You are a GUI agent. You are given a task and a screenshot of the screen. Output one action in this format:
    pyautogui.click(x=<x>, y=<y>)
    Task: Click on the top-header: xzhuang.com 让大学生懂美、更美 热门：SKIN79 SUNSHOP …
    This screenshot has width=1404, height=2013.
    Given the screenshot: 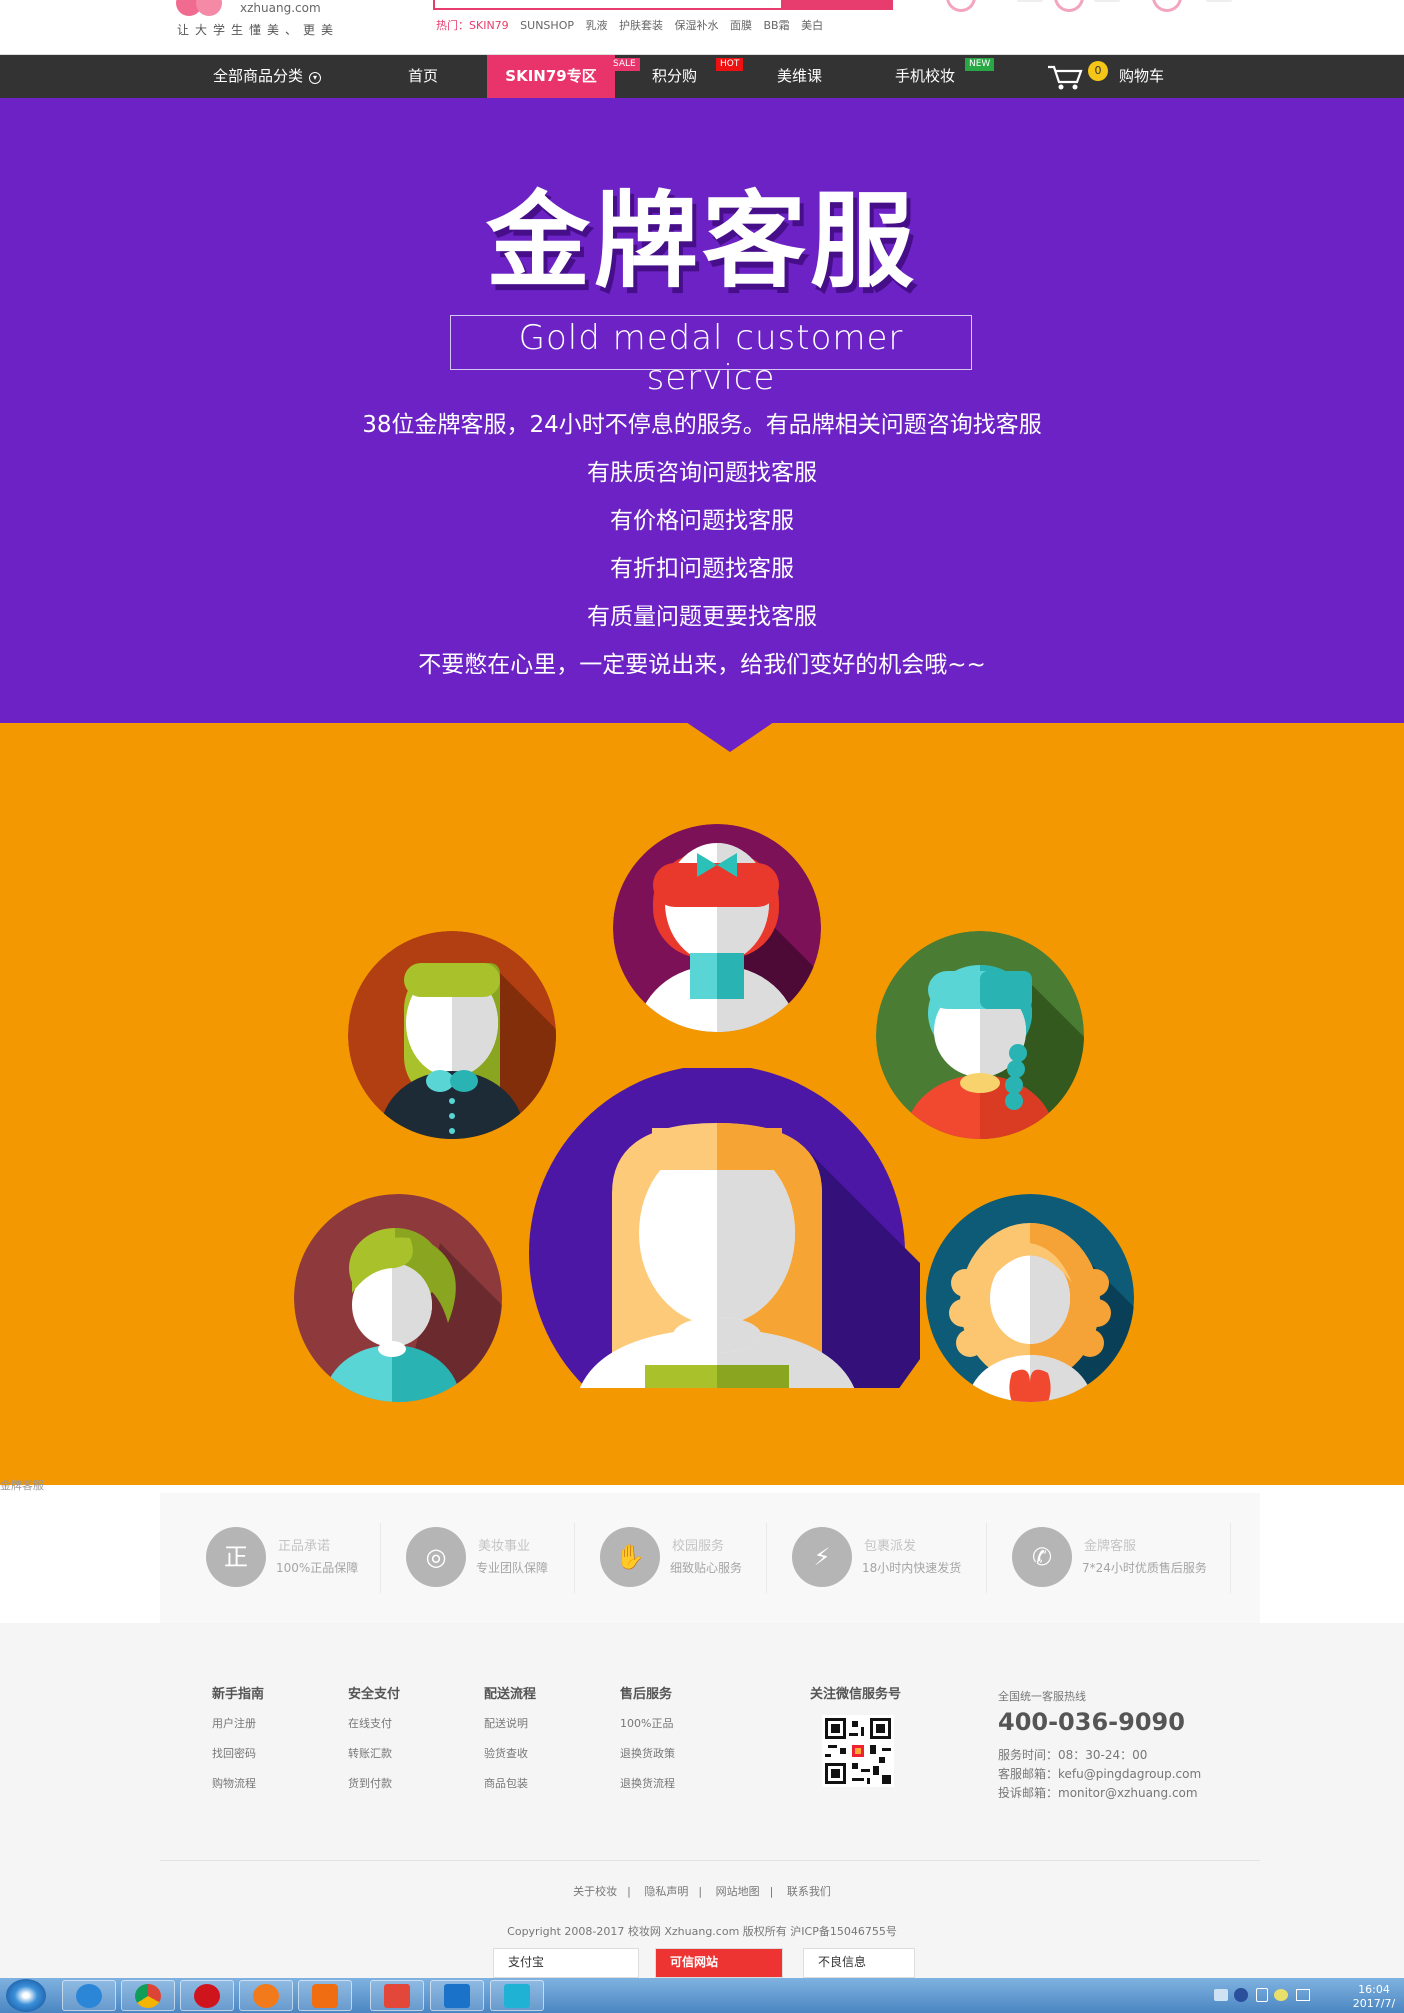 What is the action you would take?
    pyautogui.click(x=702, y=27)
    